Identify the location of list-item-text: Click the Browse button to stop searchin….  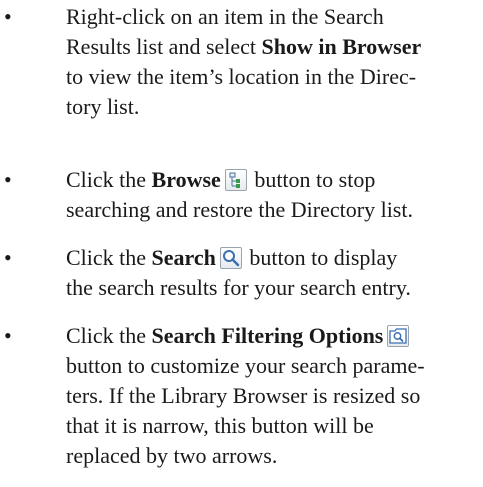
(272, 195).